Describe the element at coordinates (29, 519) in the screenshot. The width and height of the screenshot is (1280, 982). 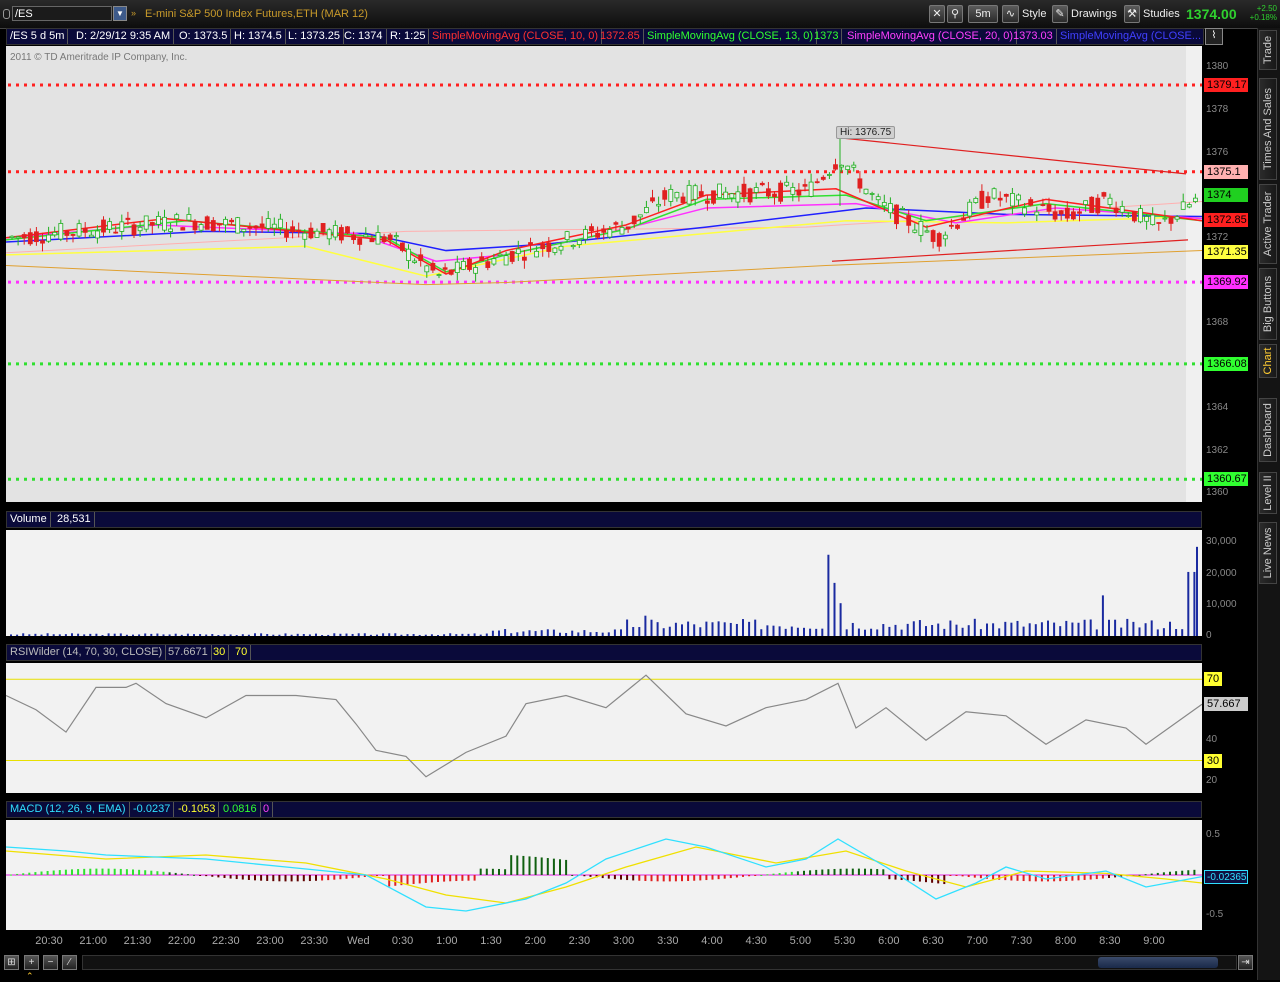
I see `volume-label: Volume` at that location.